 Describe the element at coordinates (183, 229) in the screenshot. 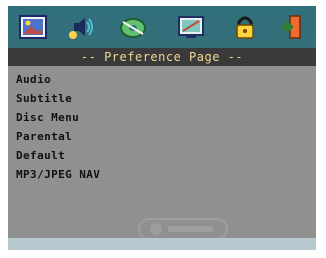

I see `watermark-logo` at that location.